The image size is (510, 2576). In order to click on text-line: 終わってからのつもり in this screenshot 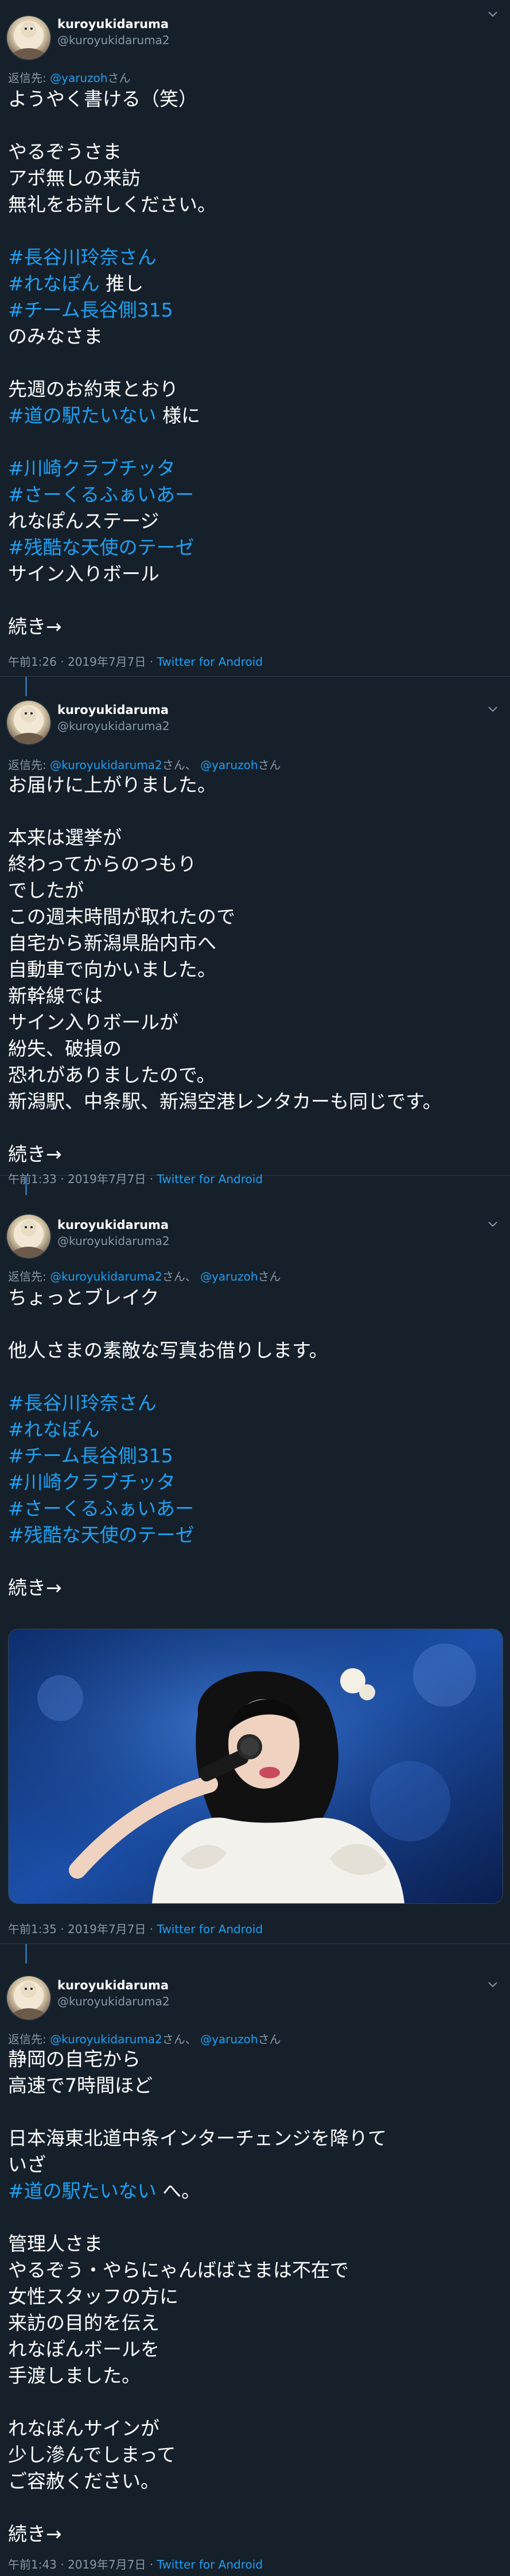, I will do `click(254, 864)`.